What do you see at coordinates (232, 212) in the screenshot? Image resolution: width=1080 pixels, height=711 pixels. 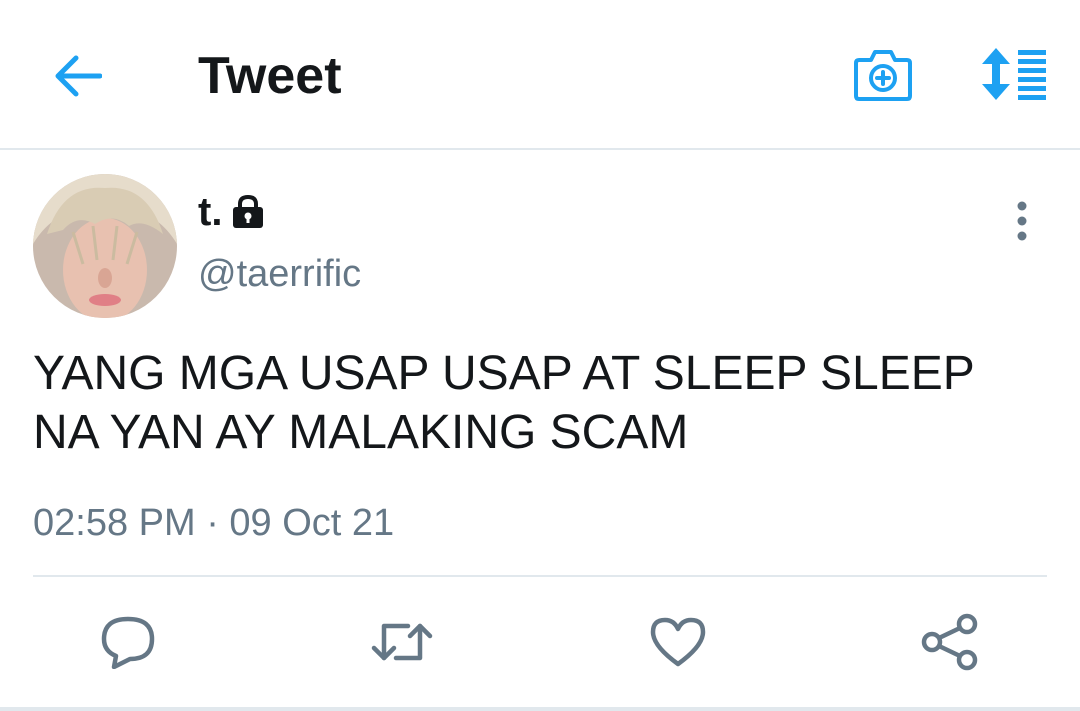 I see `author-name-row: t.` at bounding box center [232, 212].